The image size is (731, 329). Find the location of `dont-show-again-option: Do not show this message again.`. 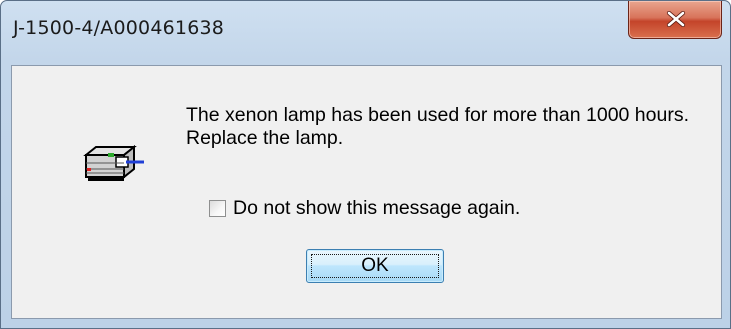

dont-show-again-option: Do not show this message again. is located at coordinates (364, 208).